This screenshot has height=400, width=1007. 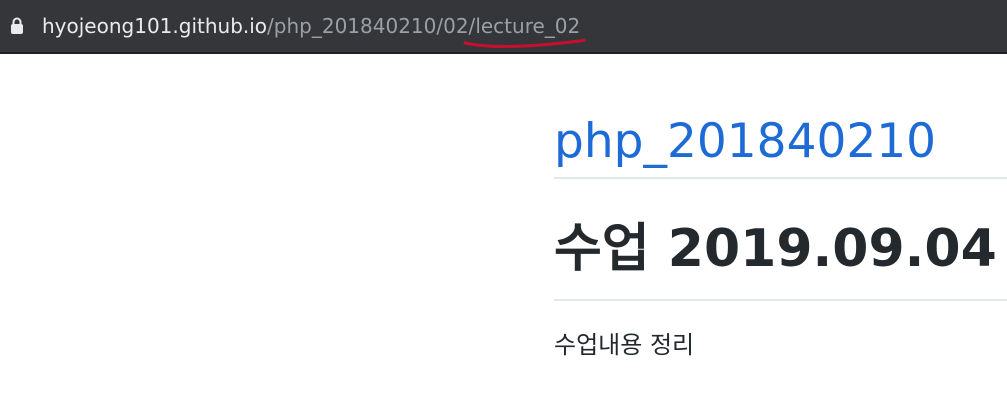 I want to click on body-text: 수업내용 정리, so click(x=624, y=345).